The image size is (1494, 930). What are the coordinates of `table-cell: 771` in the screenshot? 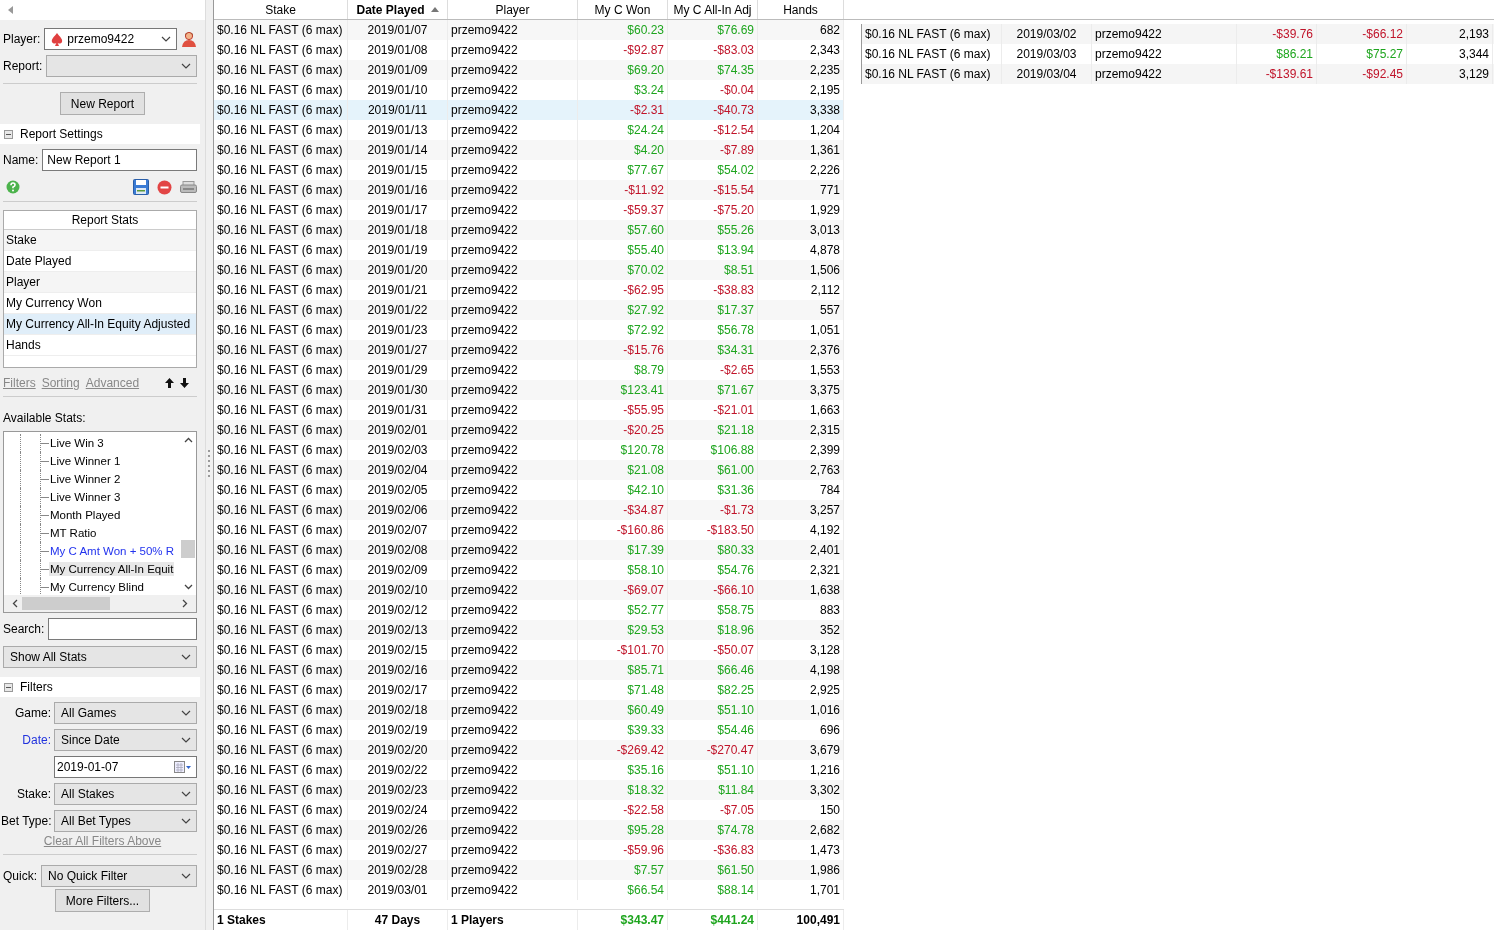 It's located at (801, 190).